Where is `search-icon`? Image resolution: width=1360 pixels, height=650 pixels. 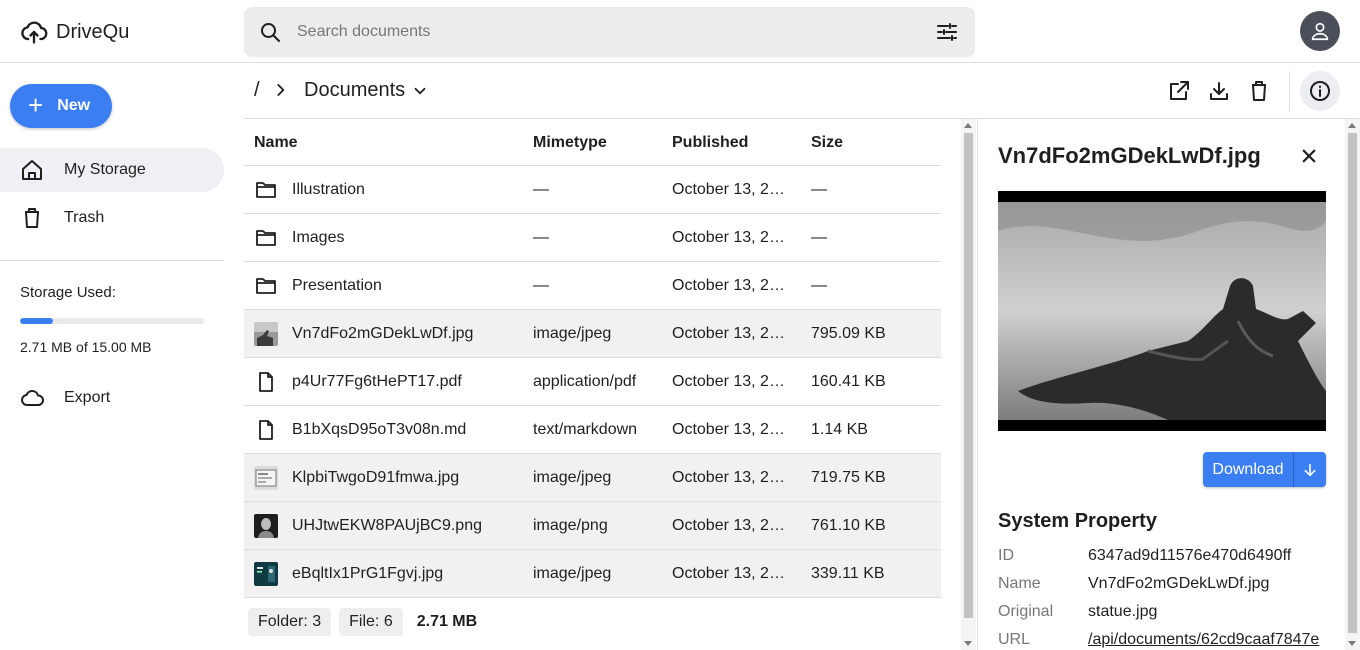 search-icon is located at coordinates (270, 32).